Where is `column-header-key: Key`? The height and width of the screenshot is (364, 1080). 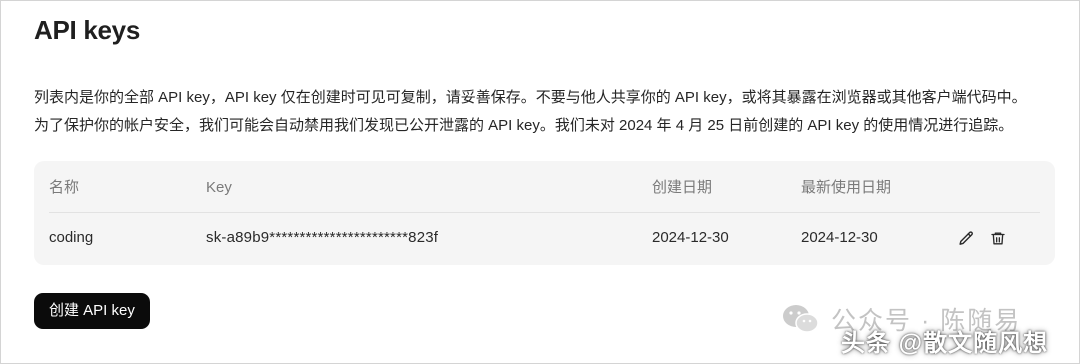 column-header-key: Key is located at coordinates (219, 187).